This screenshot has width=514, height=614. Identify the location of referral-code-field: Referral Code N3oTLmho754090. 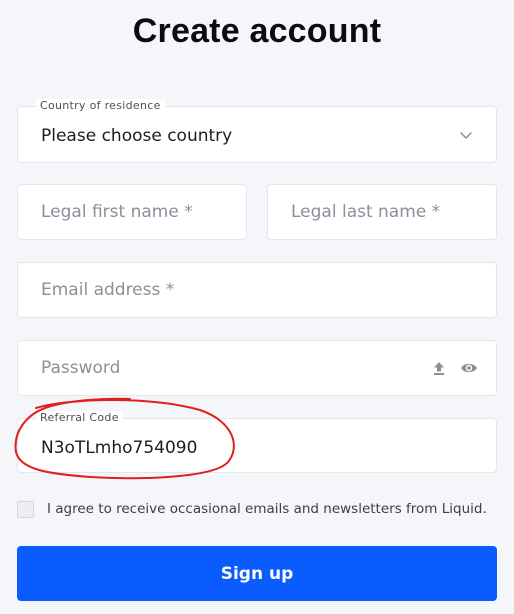
(257, 442).